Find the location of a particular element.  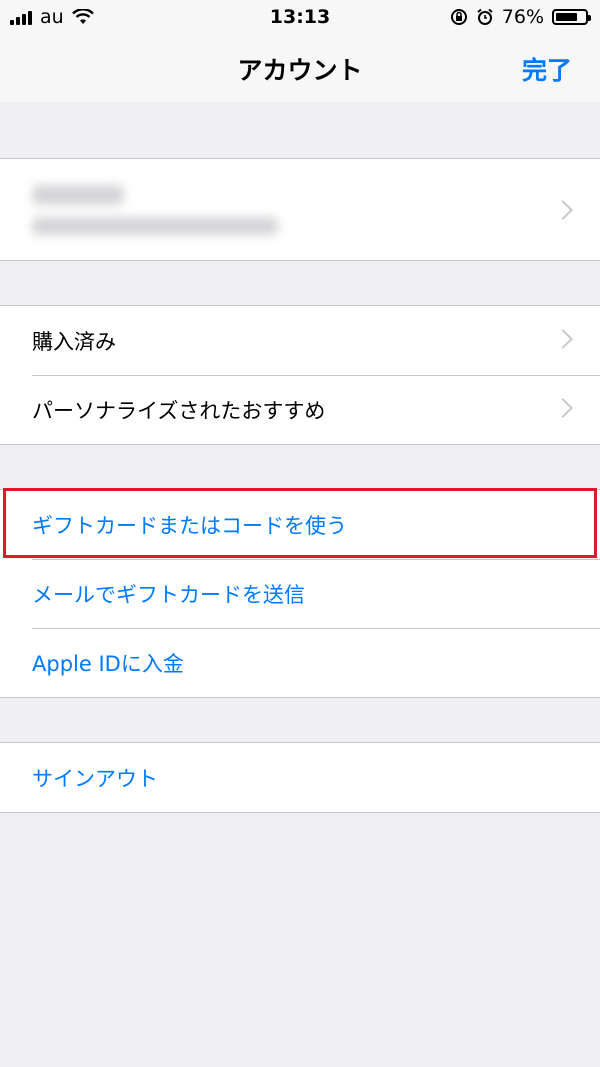

navigation-bar: アカウント 完了 is located at coordinates (300, 69).